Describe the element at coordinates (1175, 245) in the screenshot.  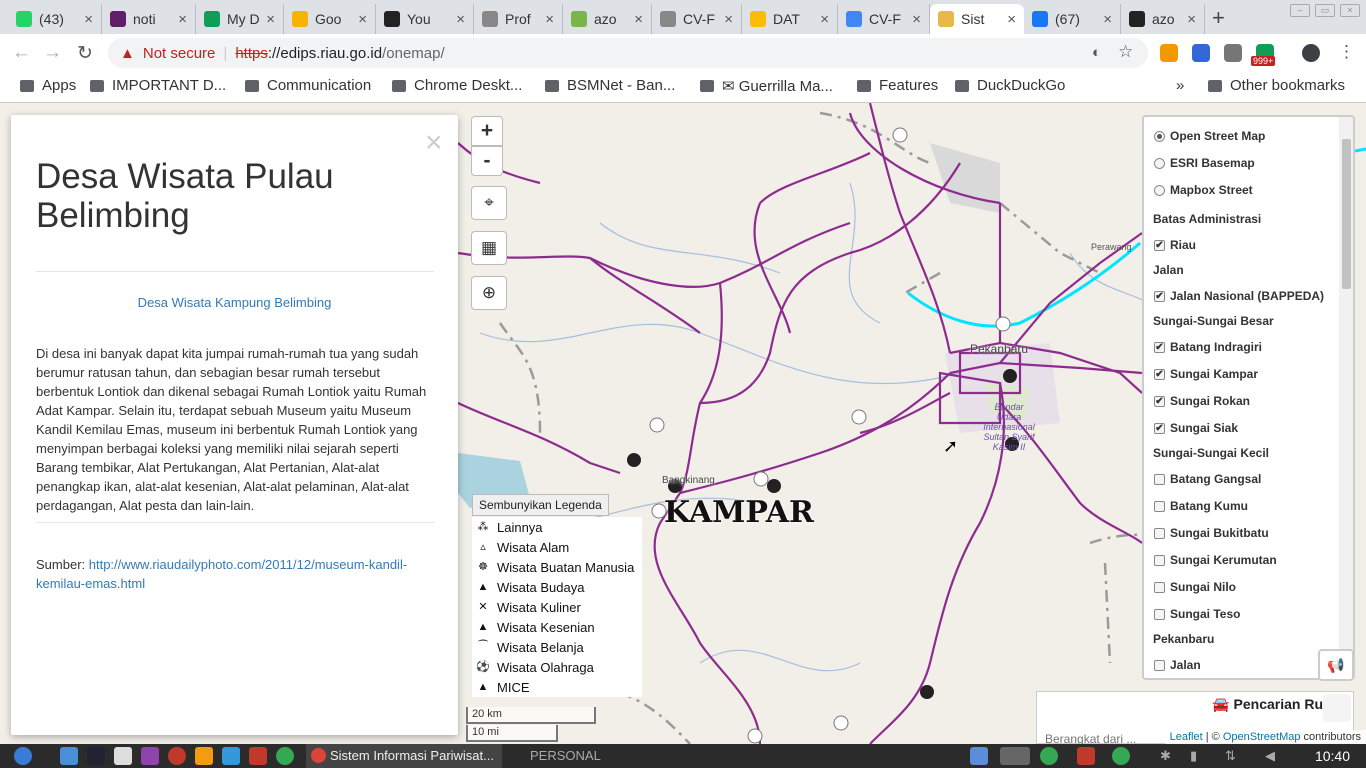
I see `layer-toggle: ✔ Riau` at that location.